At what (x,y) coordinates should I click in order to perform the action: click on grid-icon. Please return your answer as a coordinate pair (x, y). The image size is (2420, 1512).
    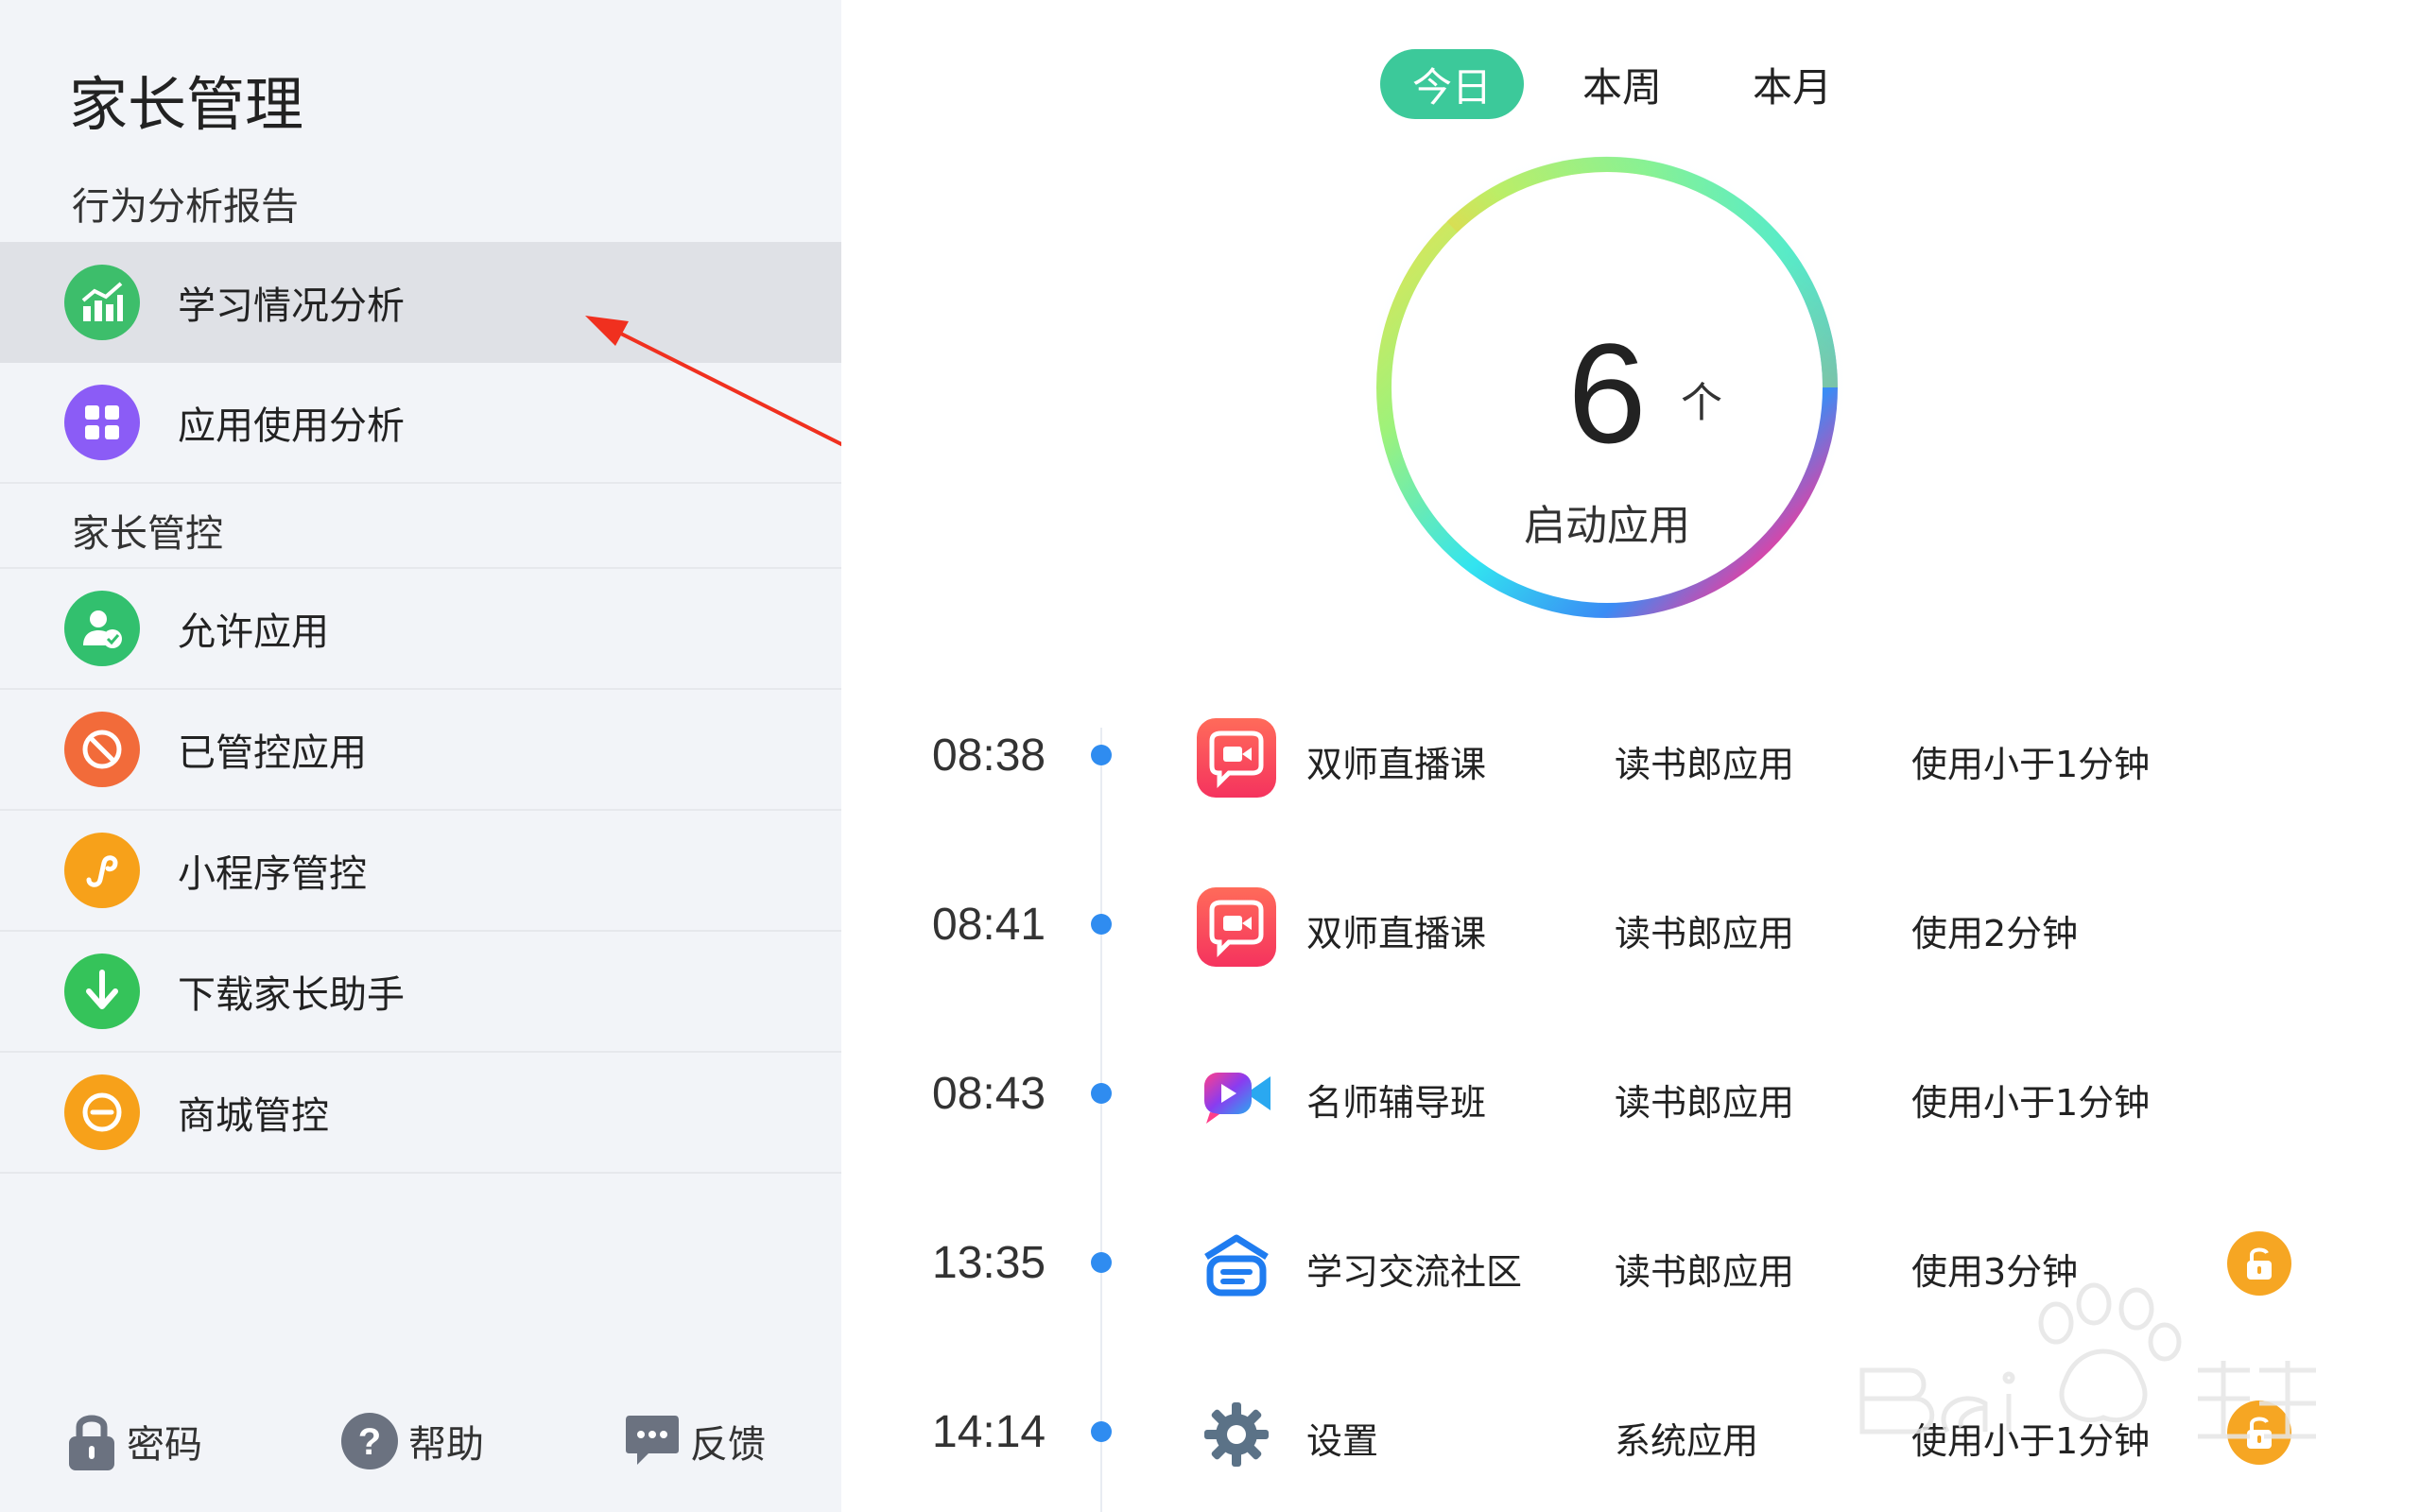
    Looking at the image, I should click on (102, 422).